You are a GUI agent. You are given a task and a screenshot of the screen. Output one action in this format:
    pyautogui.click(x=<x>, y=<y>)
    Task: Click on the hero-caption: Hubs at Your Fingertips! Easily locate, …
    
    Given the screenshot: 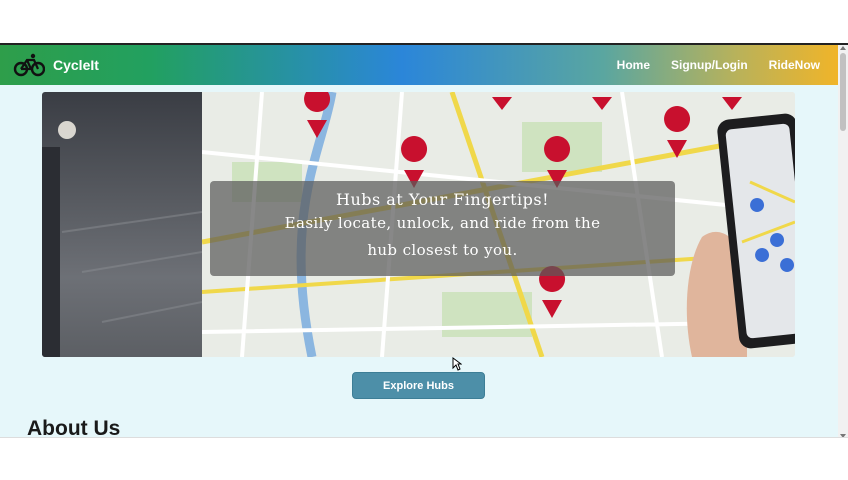 What is the action you would take?
    pyautogui.click(x=442, y=228)
    